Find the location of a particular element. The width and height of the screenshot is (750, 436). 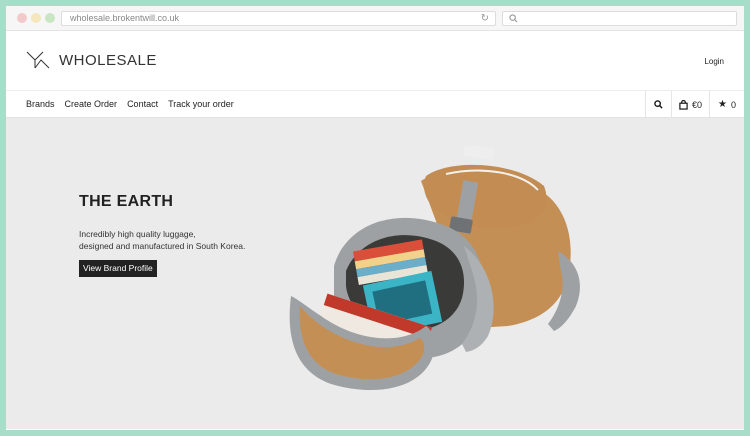

address-bar: wholesale.brokentwill.co.uk ↻ is located at coordinates (278, 18).